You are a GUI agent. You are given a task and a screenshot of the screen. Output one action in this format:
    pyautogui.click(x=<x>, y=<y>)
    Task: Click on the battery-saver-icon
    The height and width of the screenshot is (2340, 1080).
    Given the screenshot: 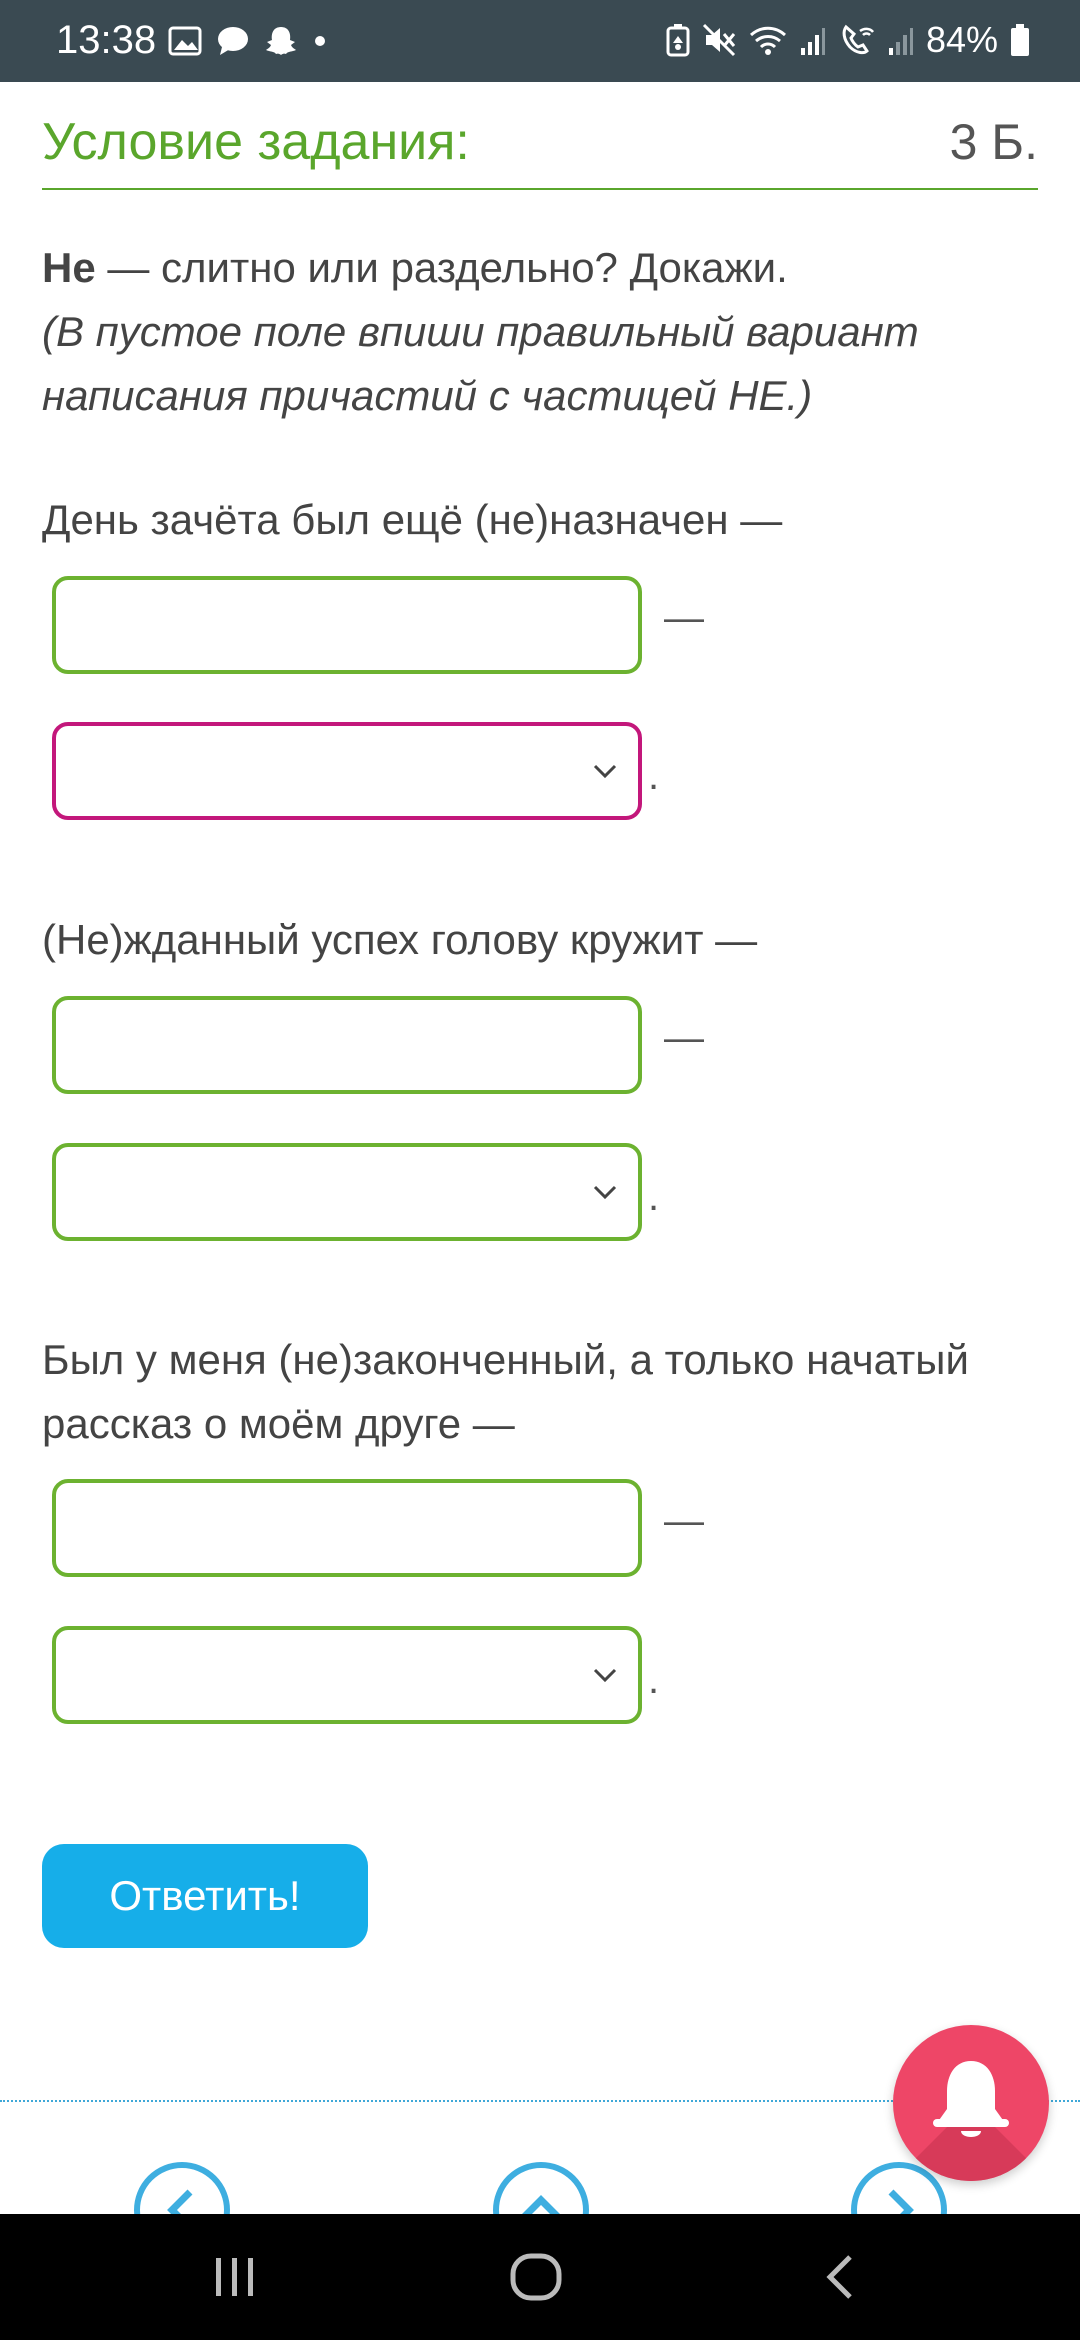 What is the action you would take?
    pyautogui.click(x=678, y=40)
    